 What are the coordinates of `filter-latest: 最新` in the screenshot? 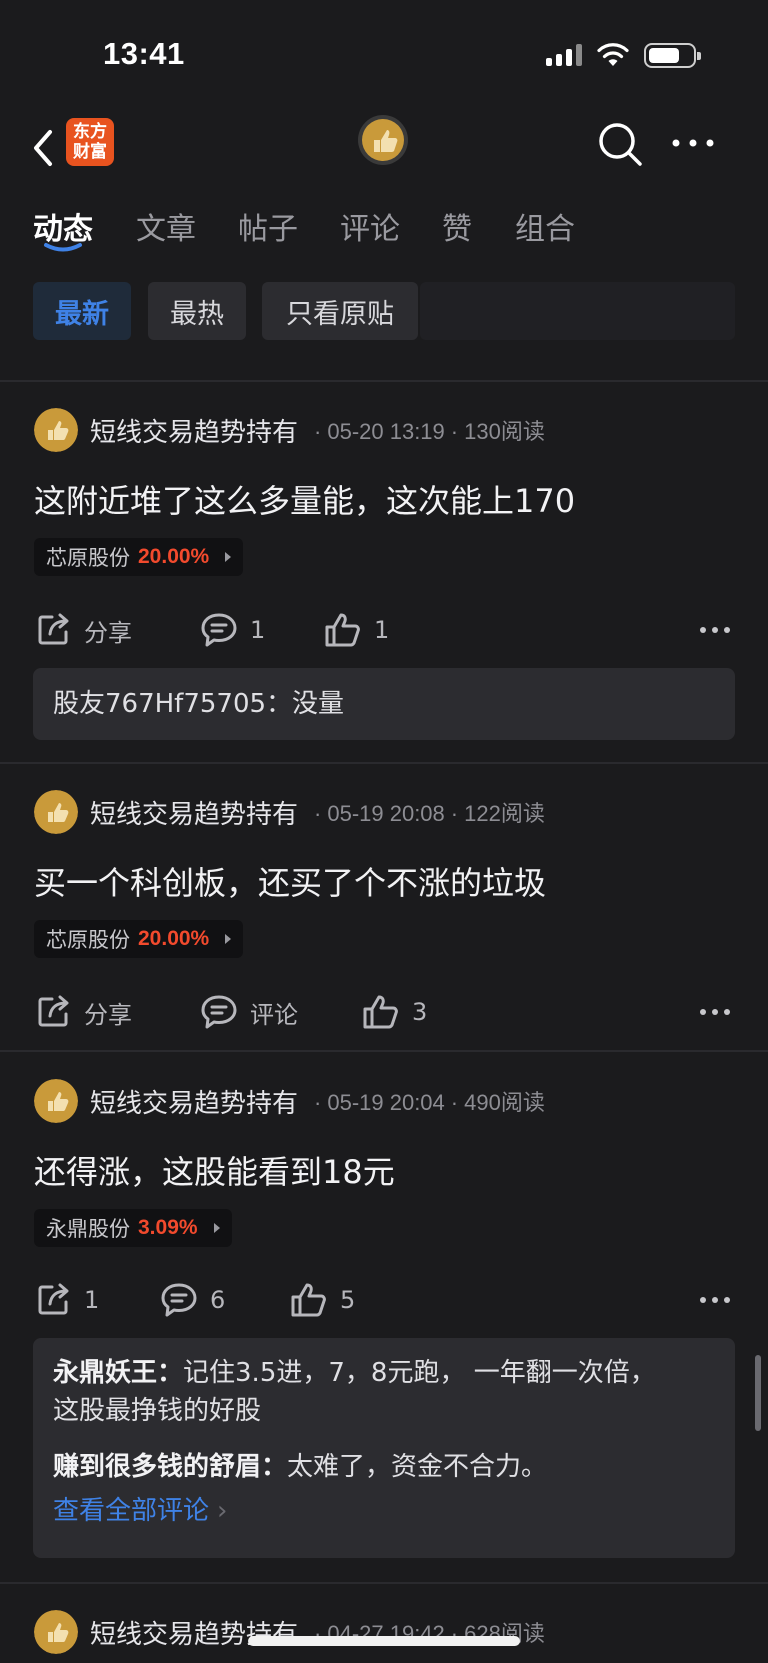 It's located at (82, 311).